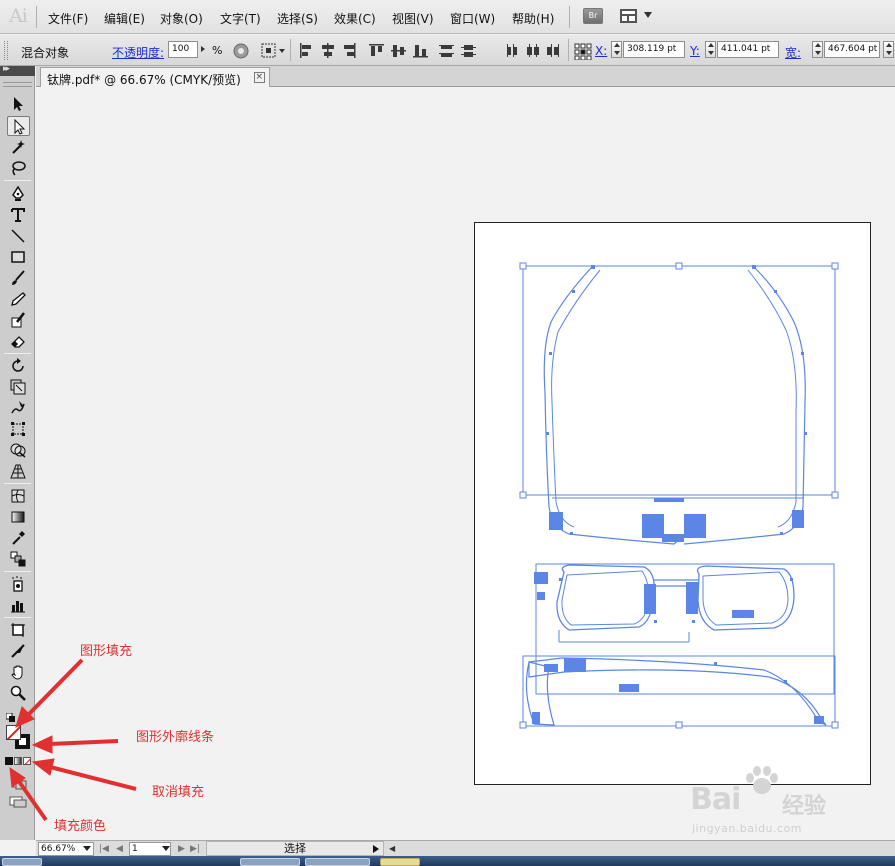 Image resolution: width=895 pixels, height=866 pixels. What do you see at coordinates (710, 49) in the screenshot?
I see `y-stepper` at bounding box center [710, 49].